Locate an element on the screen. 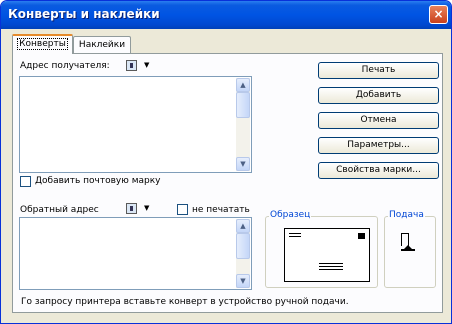  add-postage-label: Добавить почтовую марку is located at coordinates (98, 181).